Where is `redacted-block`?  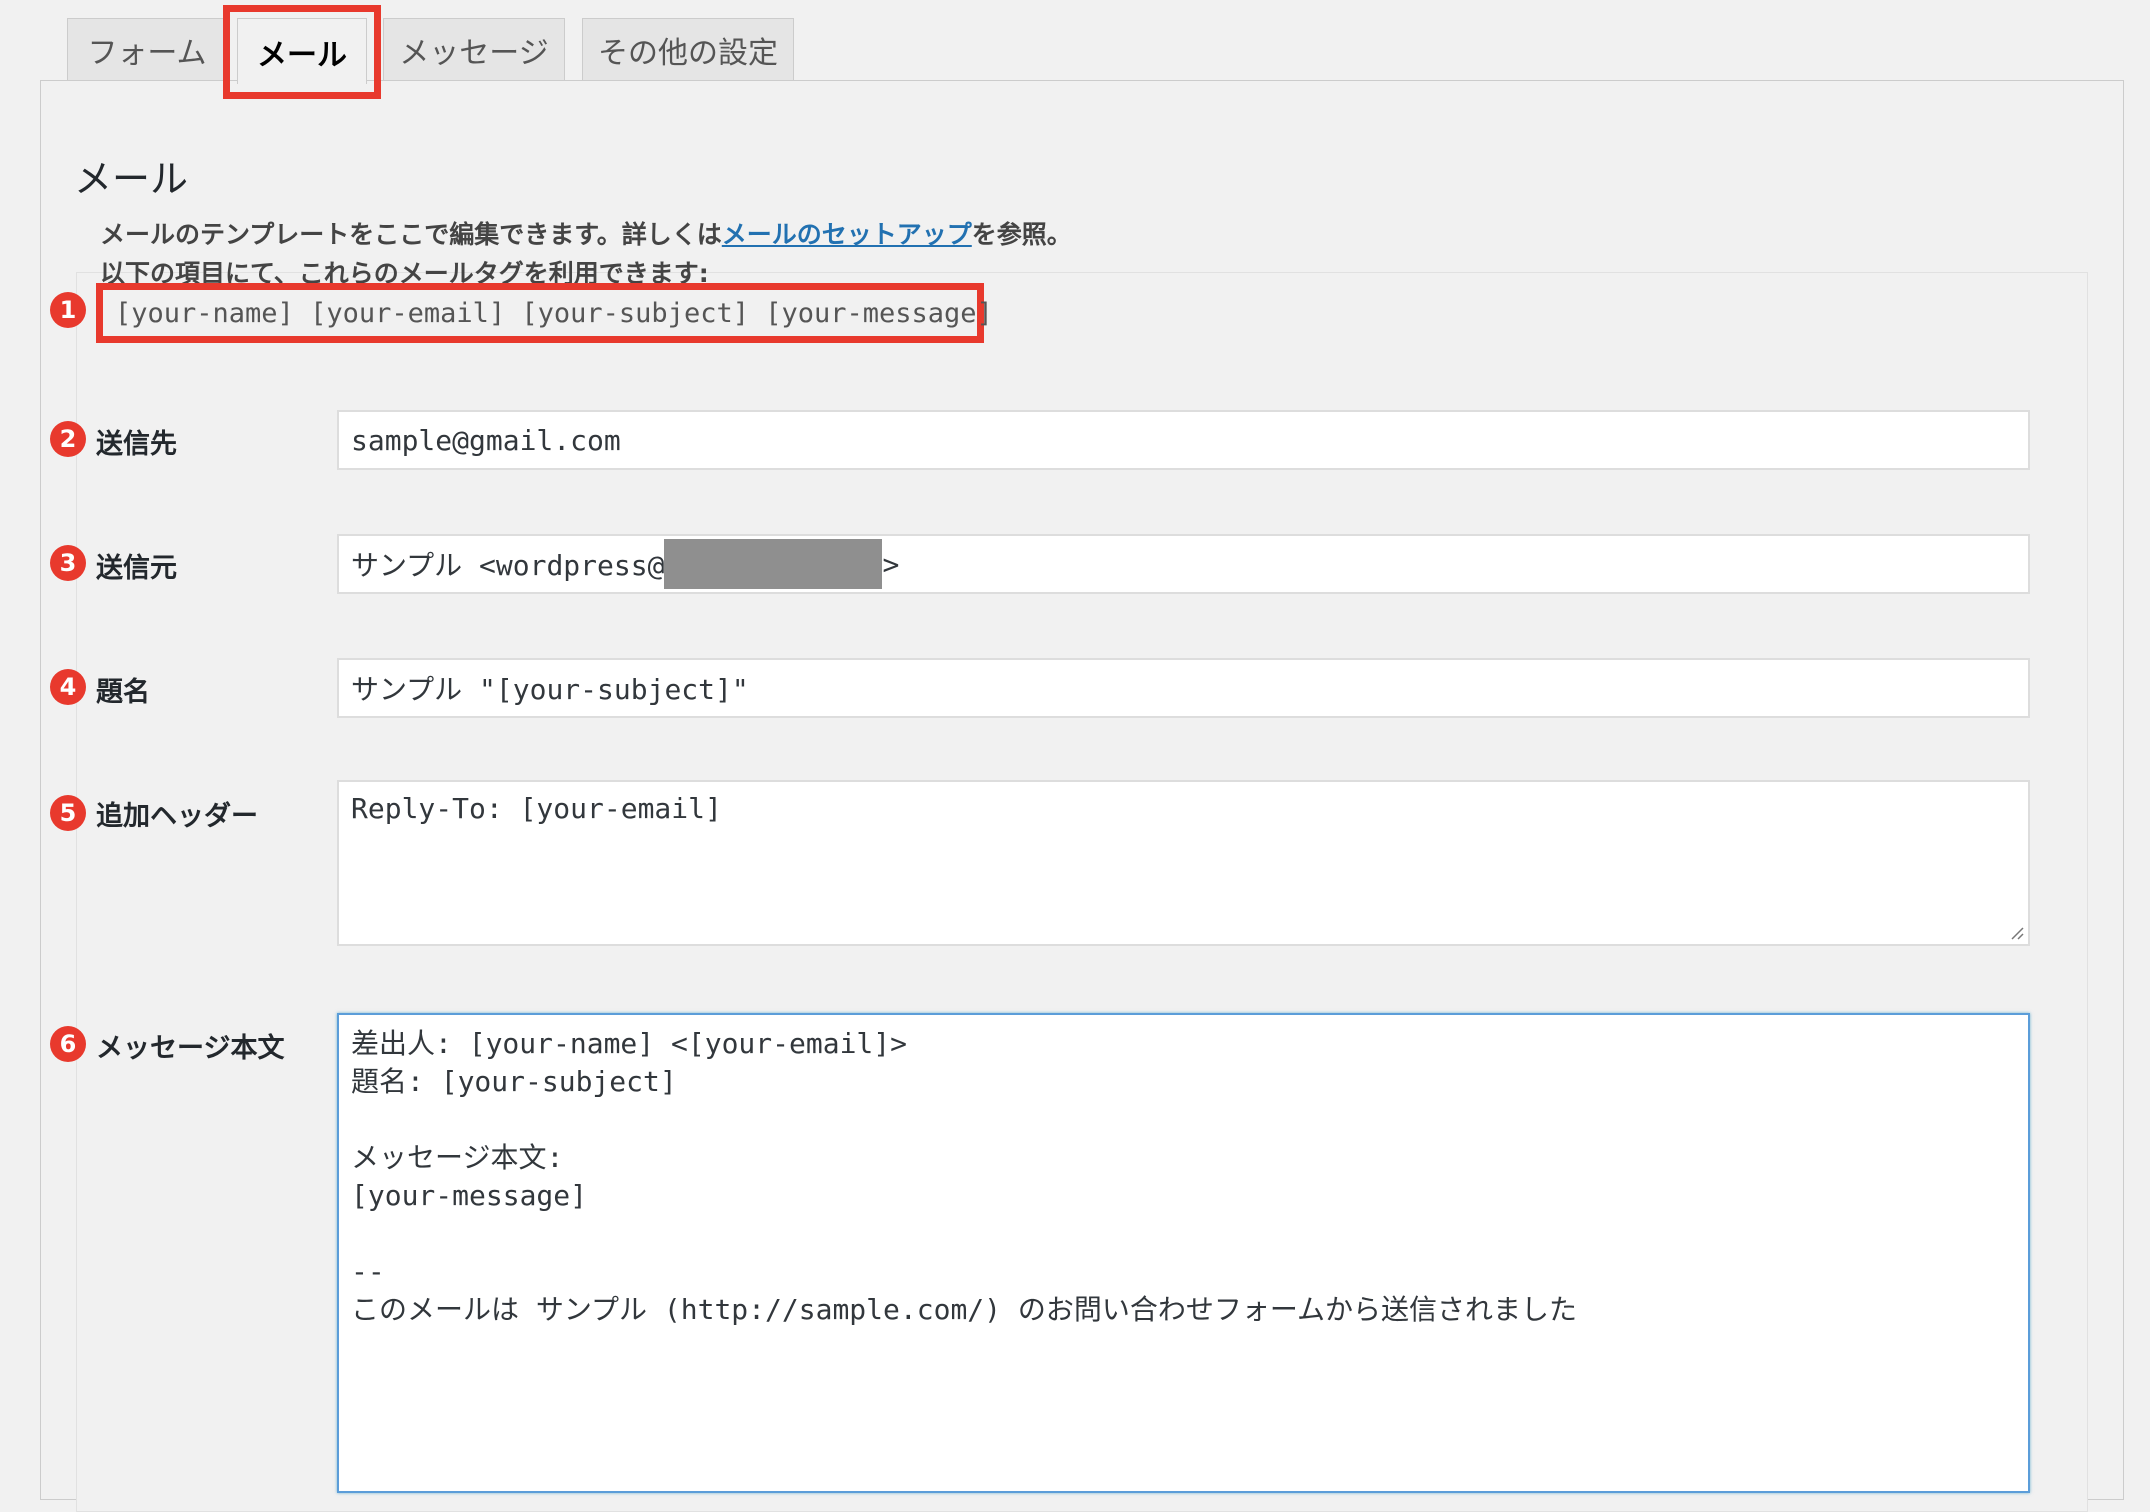 redacted-block is located at coordinates (773, 564).